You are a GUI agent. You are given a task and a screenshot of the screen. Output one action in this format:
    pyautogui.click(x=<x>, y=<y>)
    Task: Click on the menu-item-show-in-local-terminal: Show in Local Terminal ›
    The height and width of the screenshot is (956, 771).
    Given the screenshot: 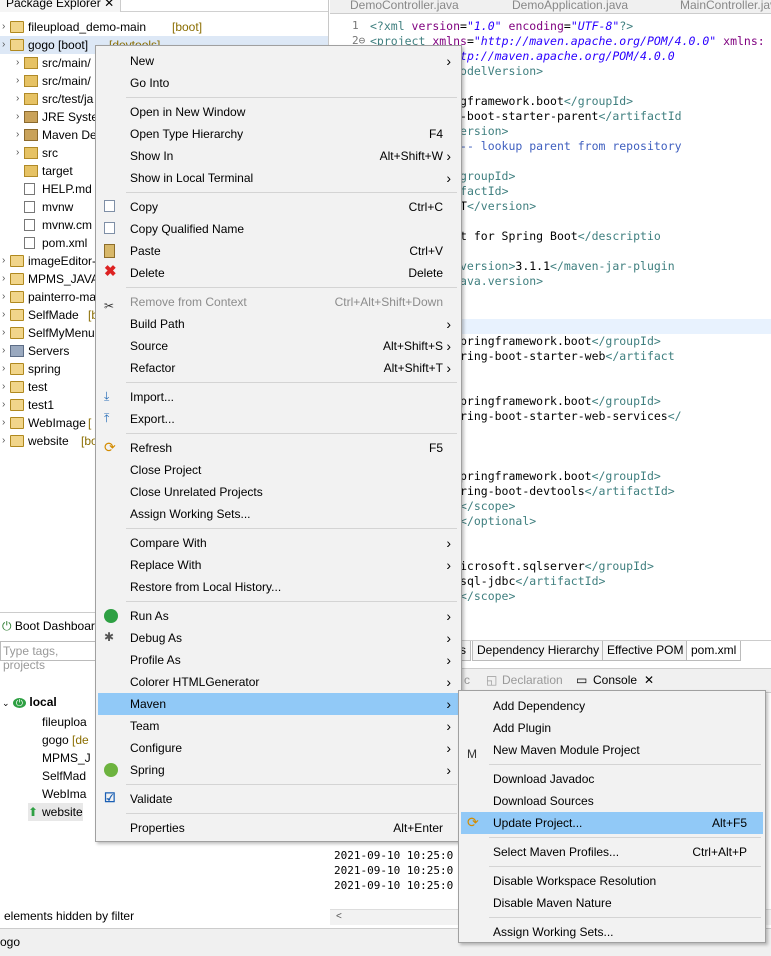 What is the action you would take?
    pyautogui.click(x=278, y=178)
    